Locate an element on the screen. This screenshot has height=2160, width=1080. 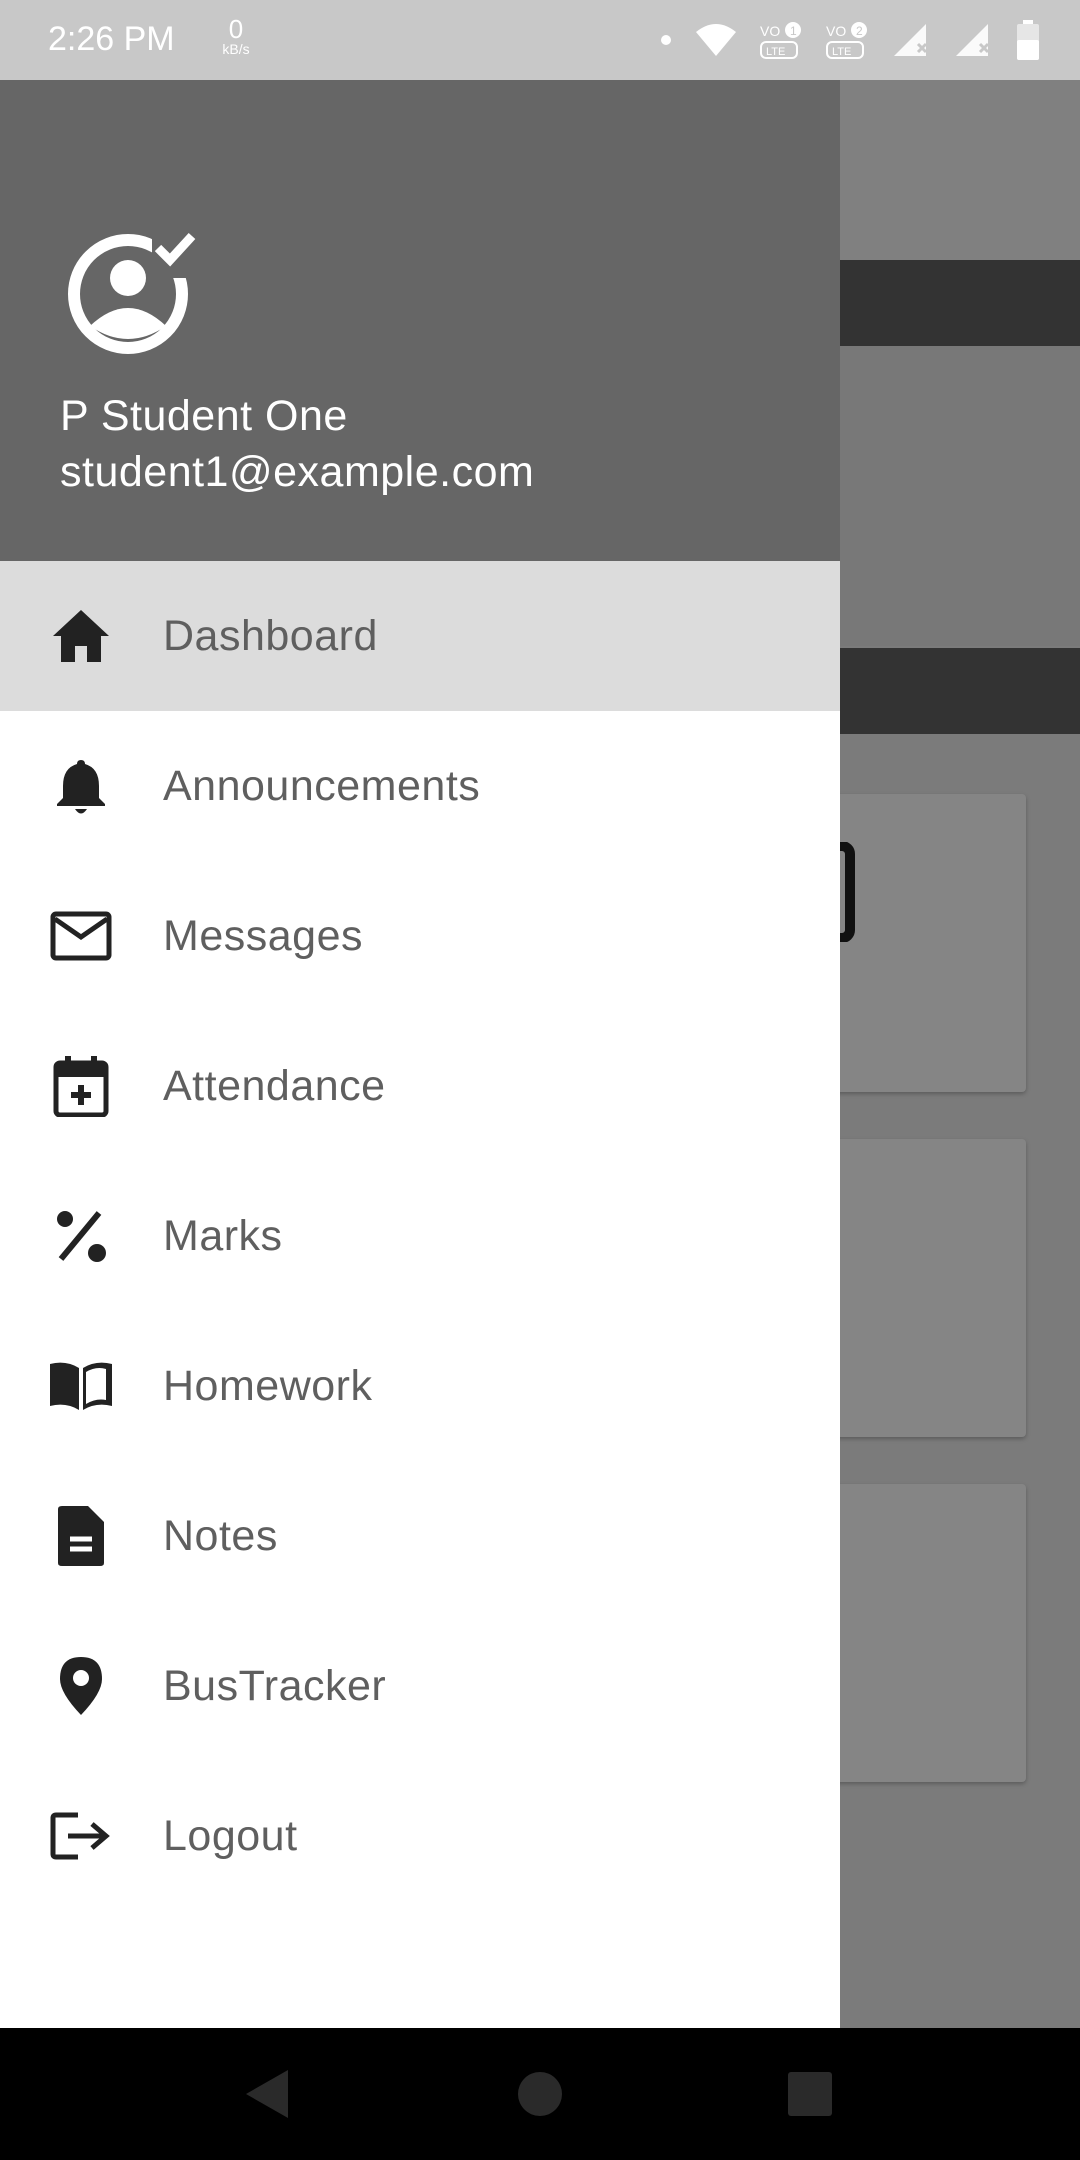
network-speed-value: 0 is located at coordinates (236, 29).